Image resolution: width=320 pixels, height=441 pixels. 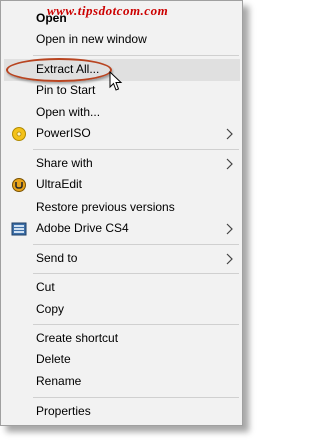 What do you see at coordinates (122, 360) in the screenshot?
I see `menu-item-delete: Delete` at bounding box center [122, 360].